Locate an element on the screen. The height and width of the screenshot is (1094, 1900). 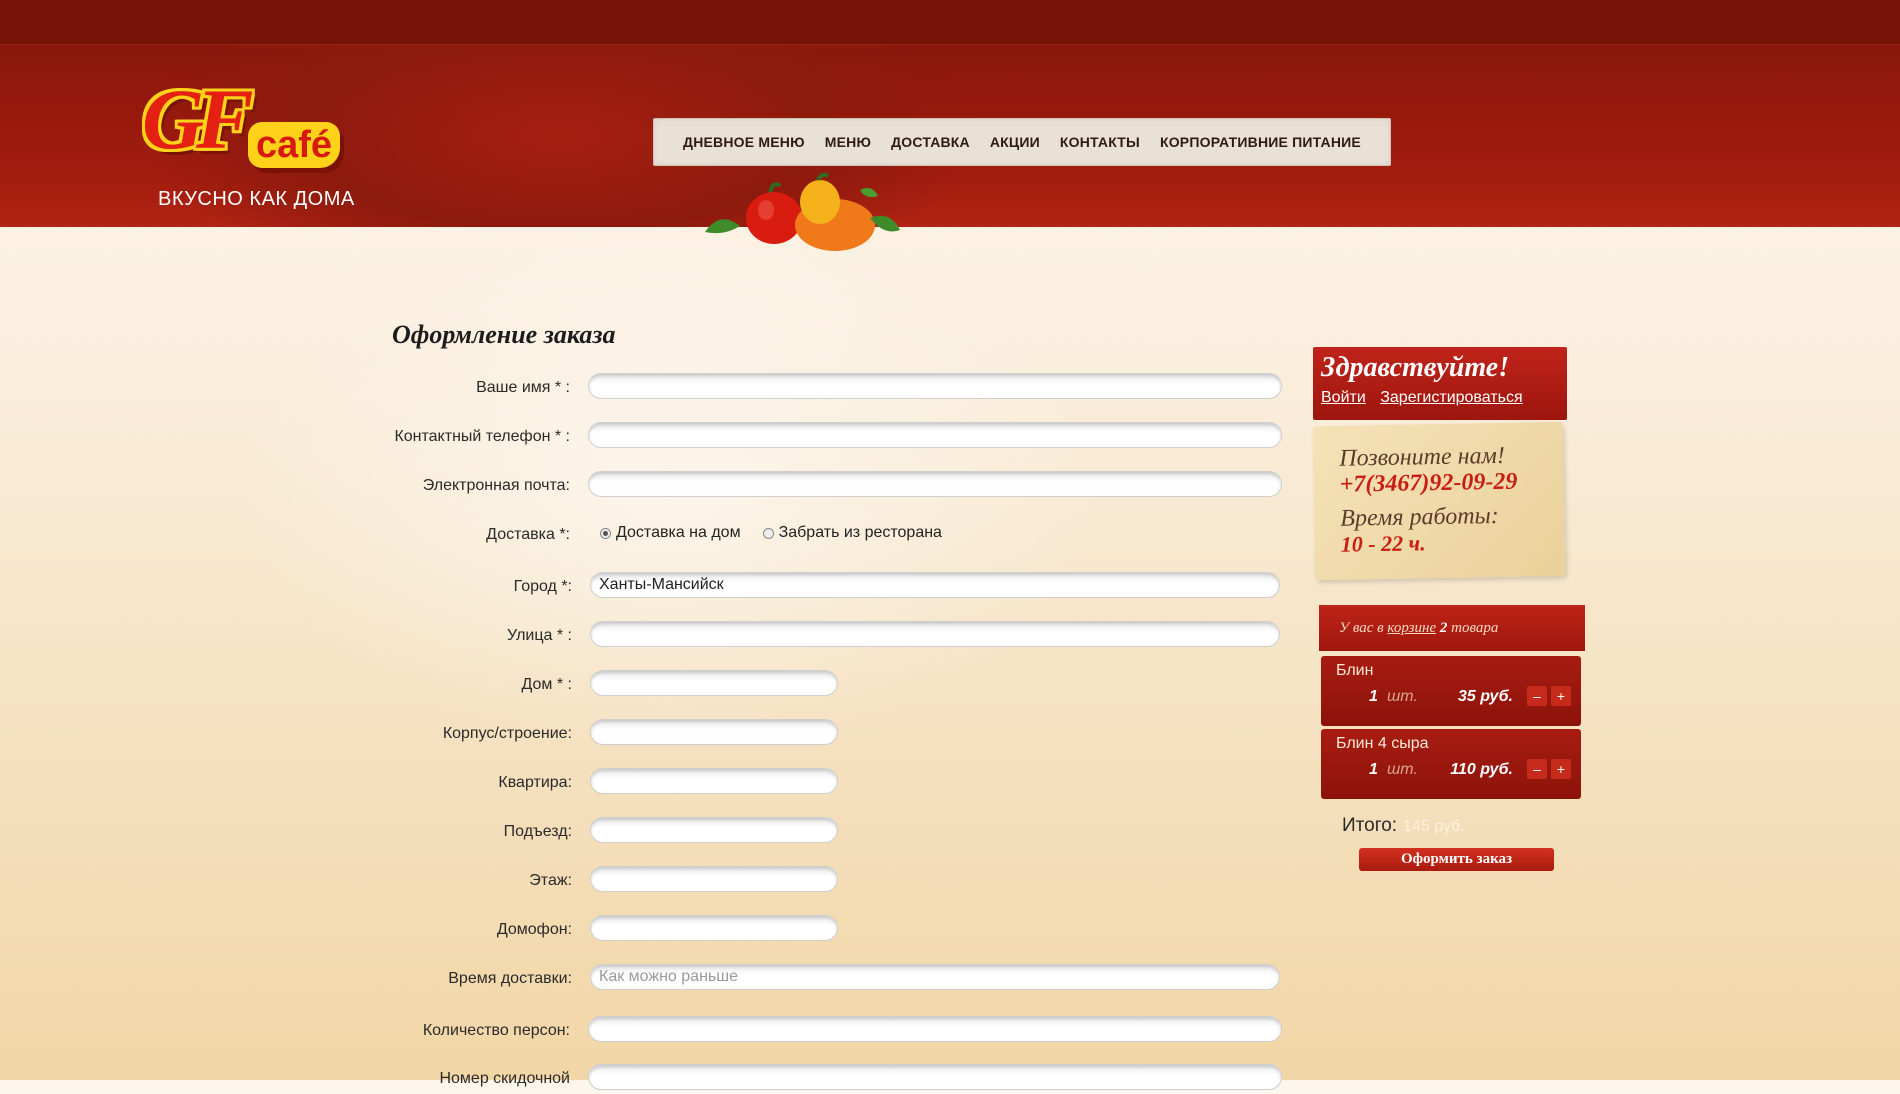
hours-value: 10 - 22 ч. is located at coordinates (1383, 543).